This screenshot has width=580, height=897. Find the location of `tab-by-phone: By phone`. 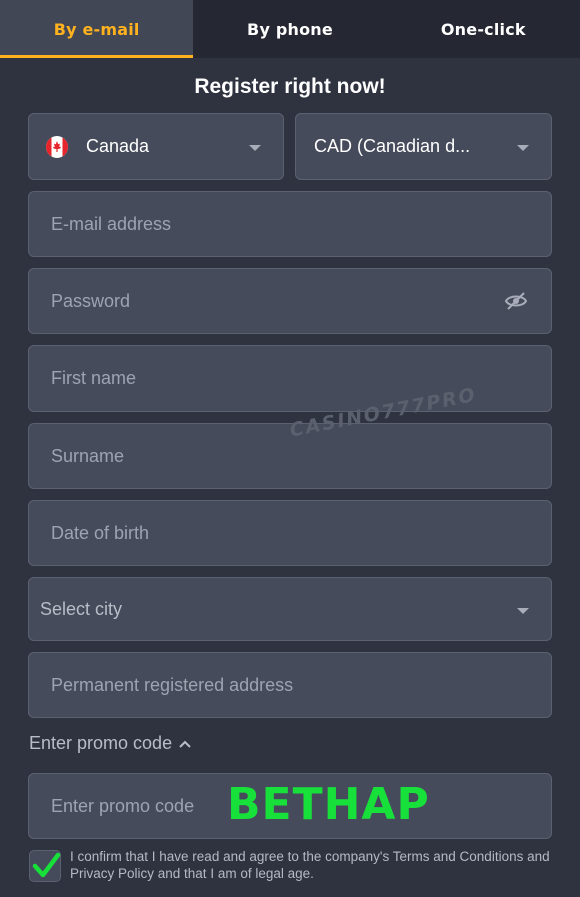

tab-by-phone: By phone is located at coordinates (289, 29).